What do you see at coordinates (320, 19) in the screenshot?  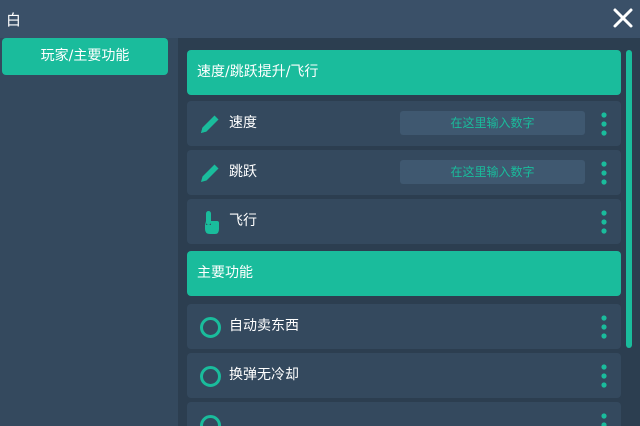 I see `title-bar: 白` at bounding box center [320, 19].